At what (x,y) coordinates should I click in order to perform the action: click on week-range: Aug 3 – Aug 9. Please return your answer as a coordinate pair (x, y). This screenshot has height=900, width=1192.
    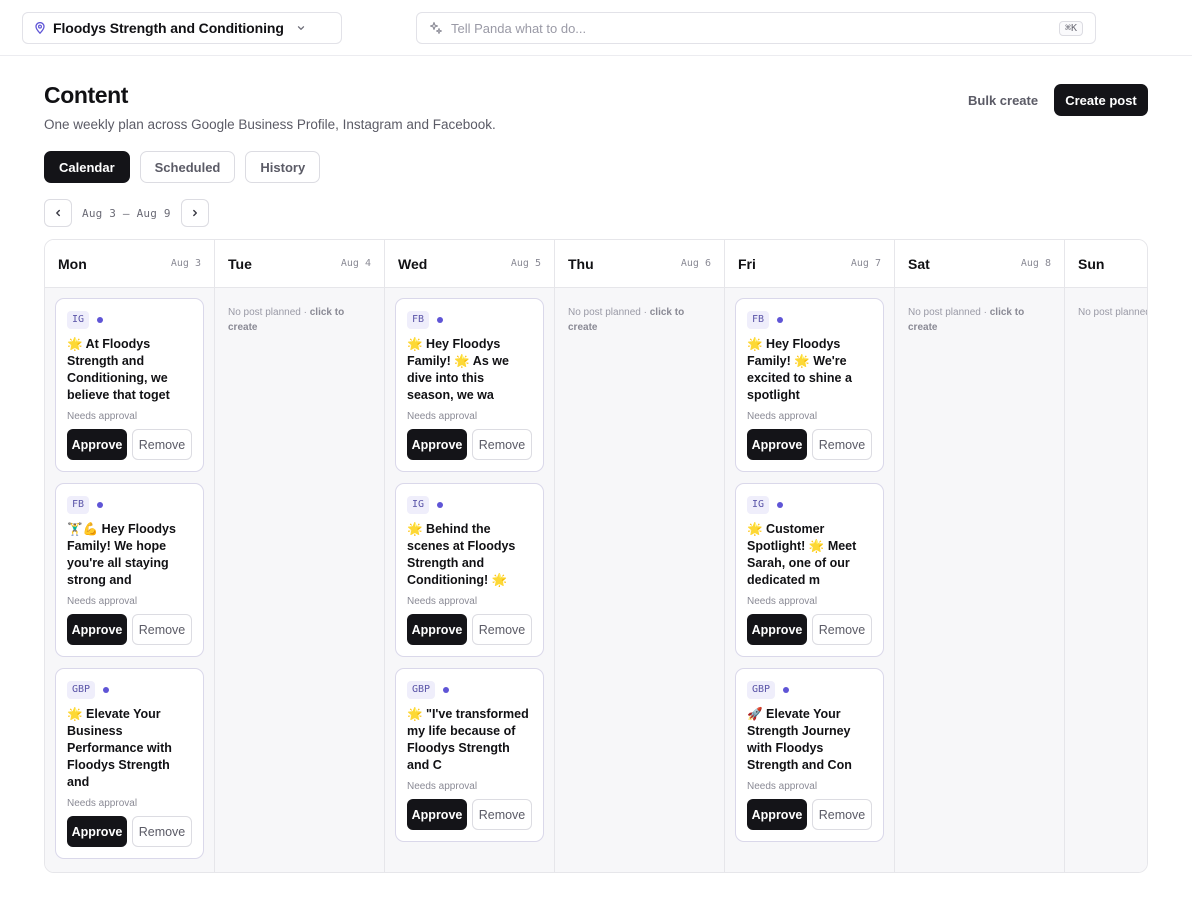
    Looking at the image, I should click on (126, 213).